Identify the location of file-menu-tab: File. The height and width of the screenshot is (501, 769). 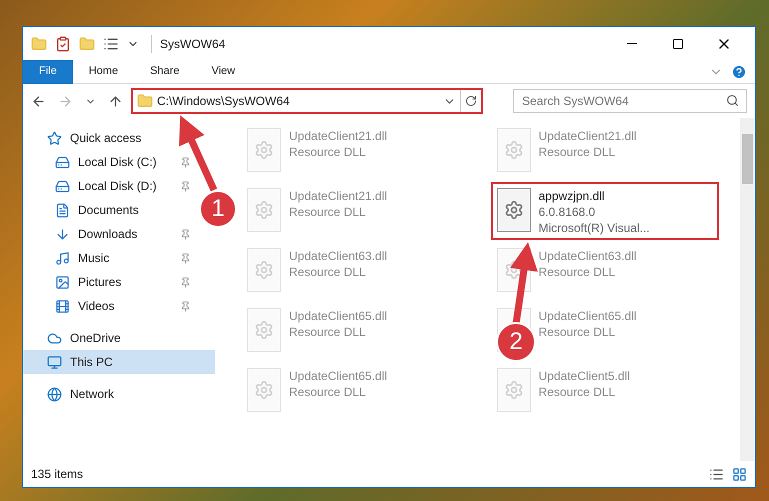
(48, 72).